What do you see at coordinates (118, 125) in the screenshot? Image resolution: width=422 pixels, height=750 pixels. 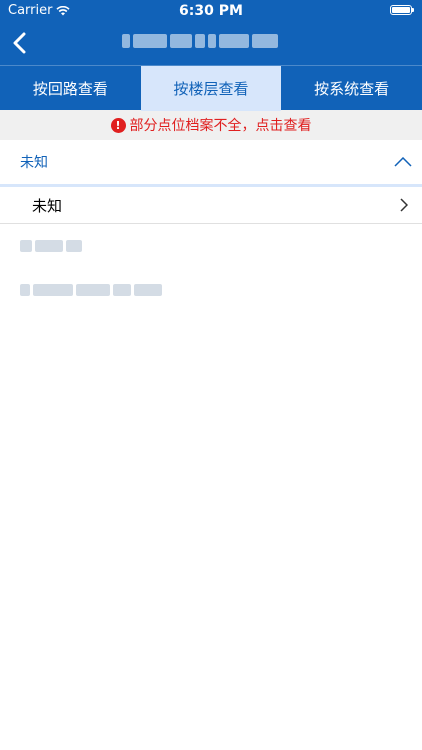 I see `exclamation-icon: !` at bounding box center [118, 125].